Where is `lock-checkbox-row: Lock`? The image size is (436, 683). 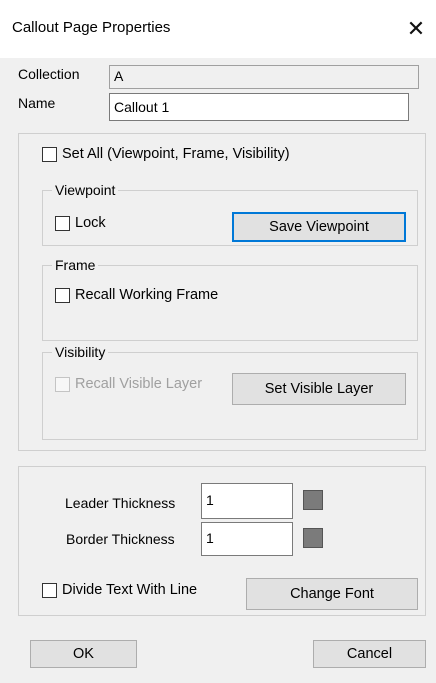 lock-checkbox-row: Lock is located at coordinates (80, 223).